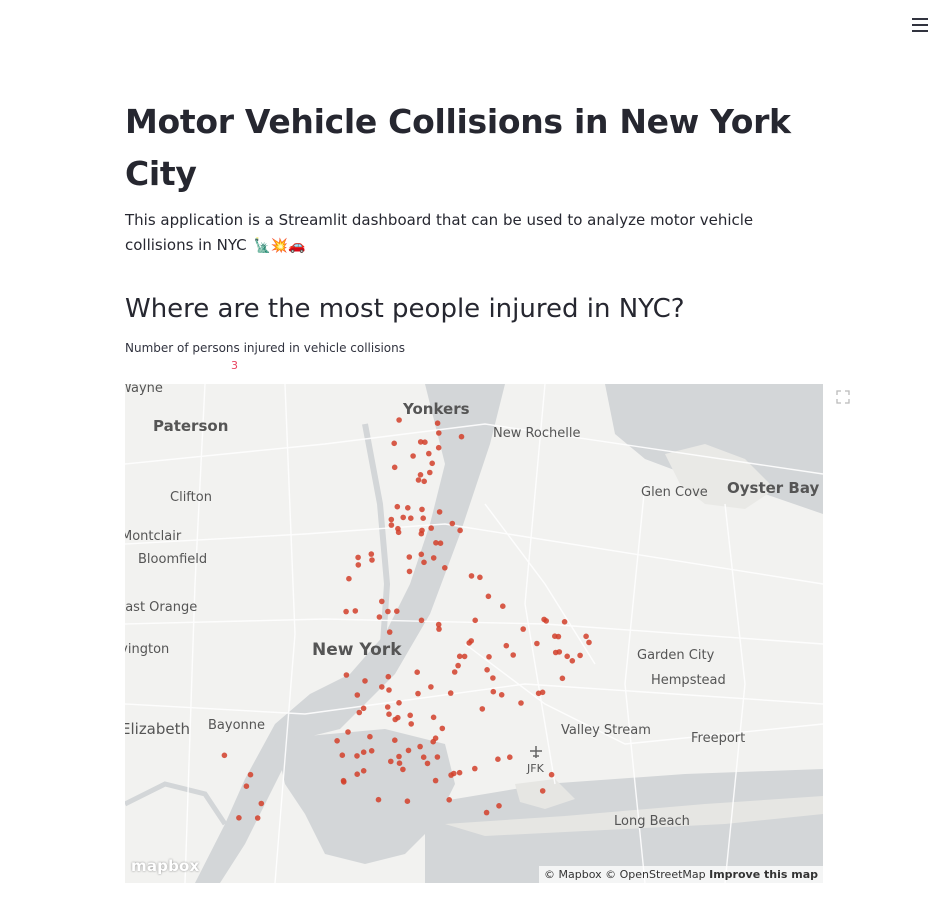  I want to click on label-clifton: Clifton, so click(191, 497).